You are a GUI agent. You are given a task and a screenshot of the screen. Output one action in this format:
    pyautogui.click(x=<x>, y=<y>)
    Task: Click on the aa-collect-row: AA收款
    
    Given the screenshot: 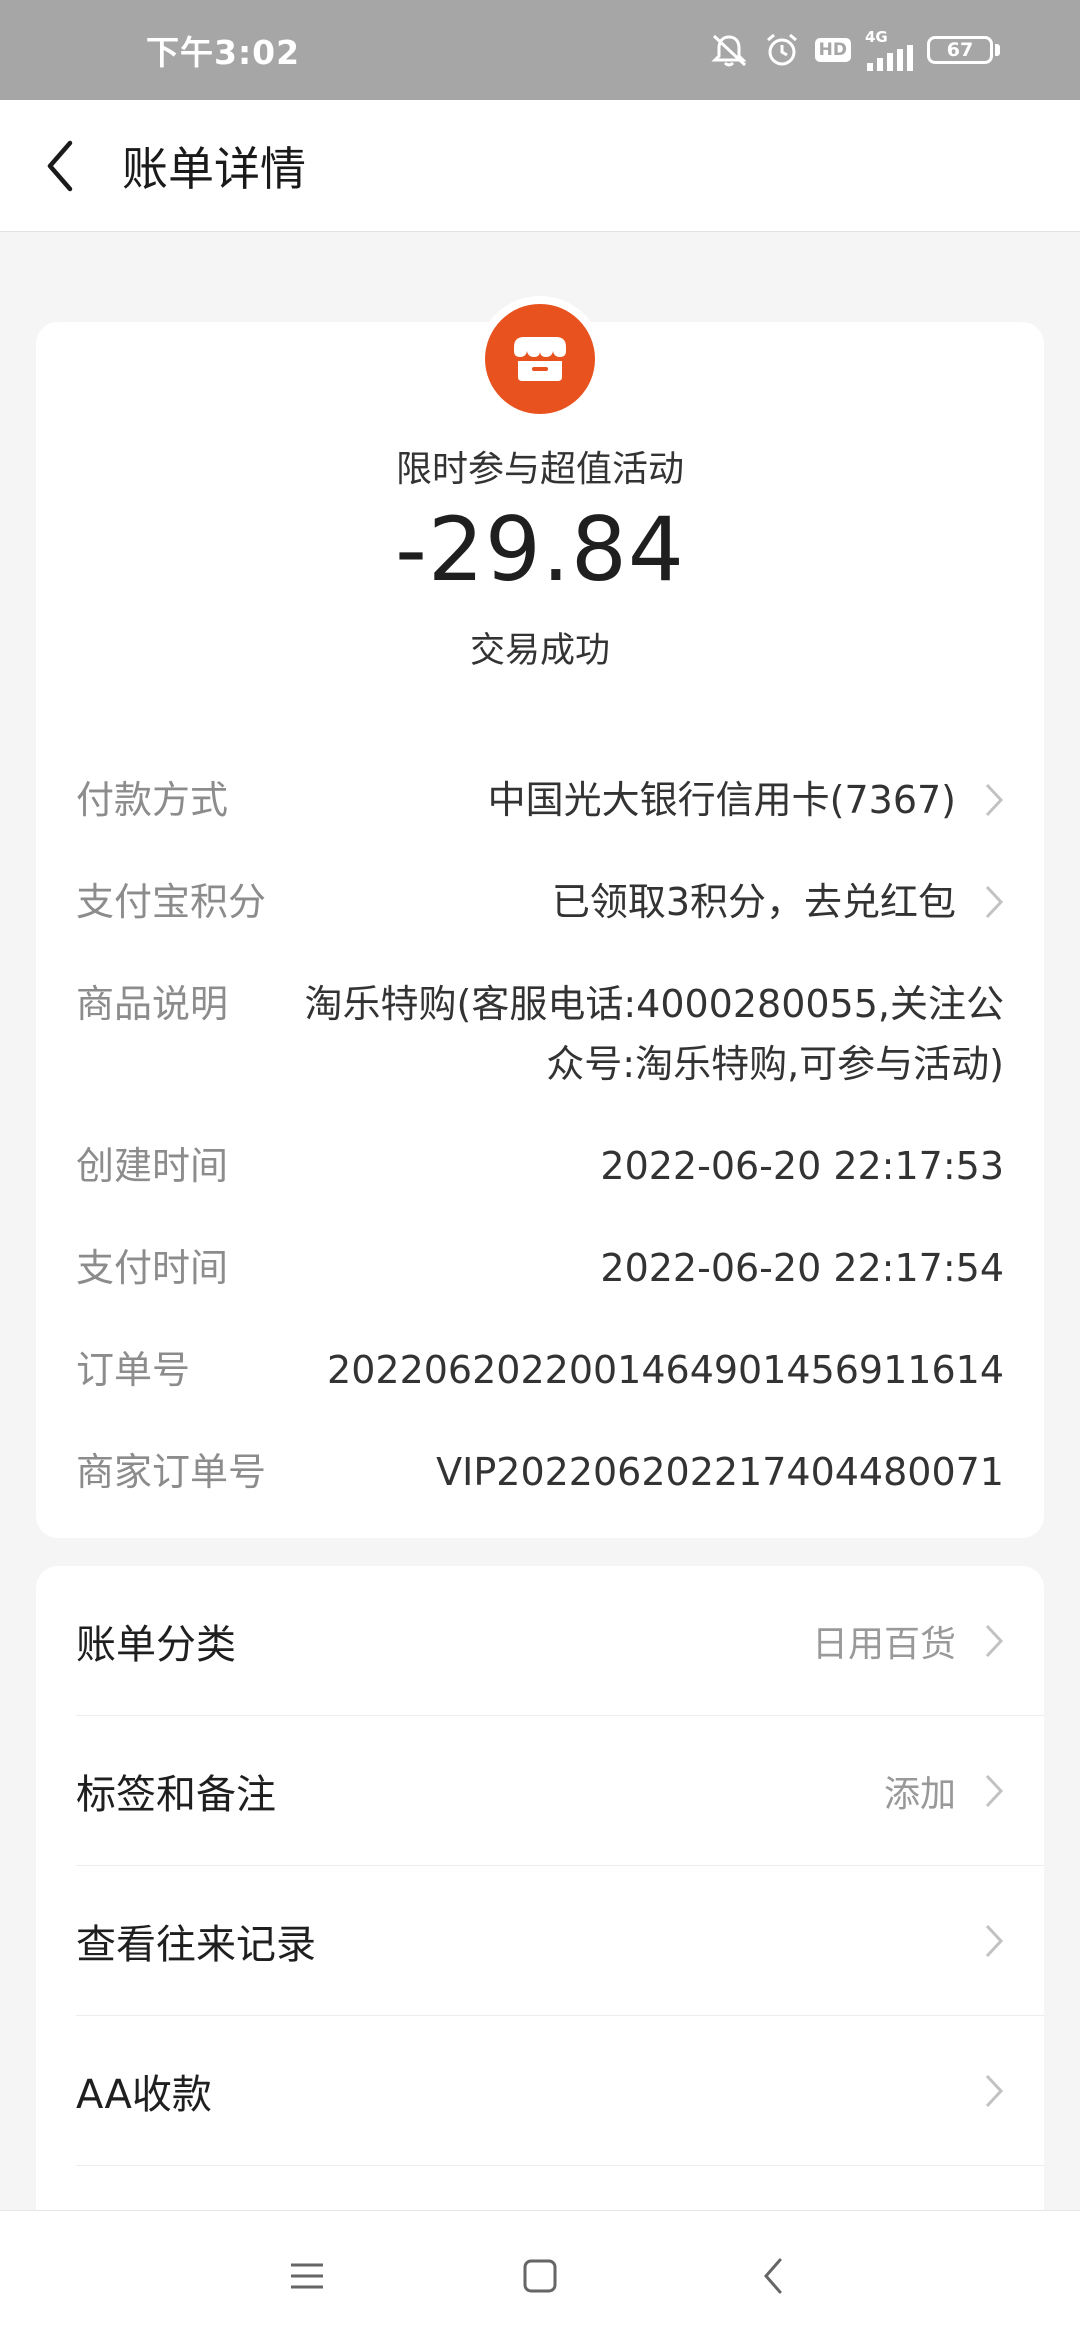 What is the action you would take?
    pyautogui.click(x=560, y=2091)
    